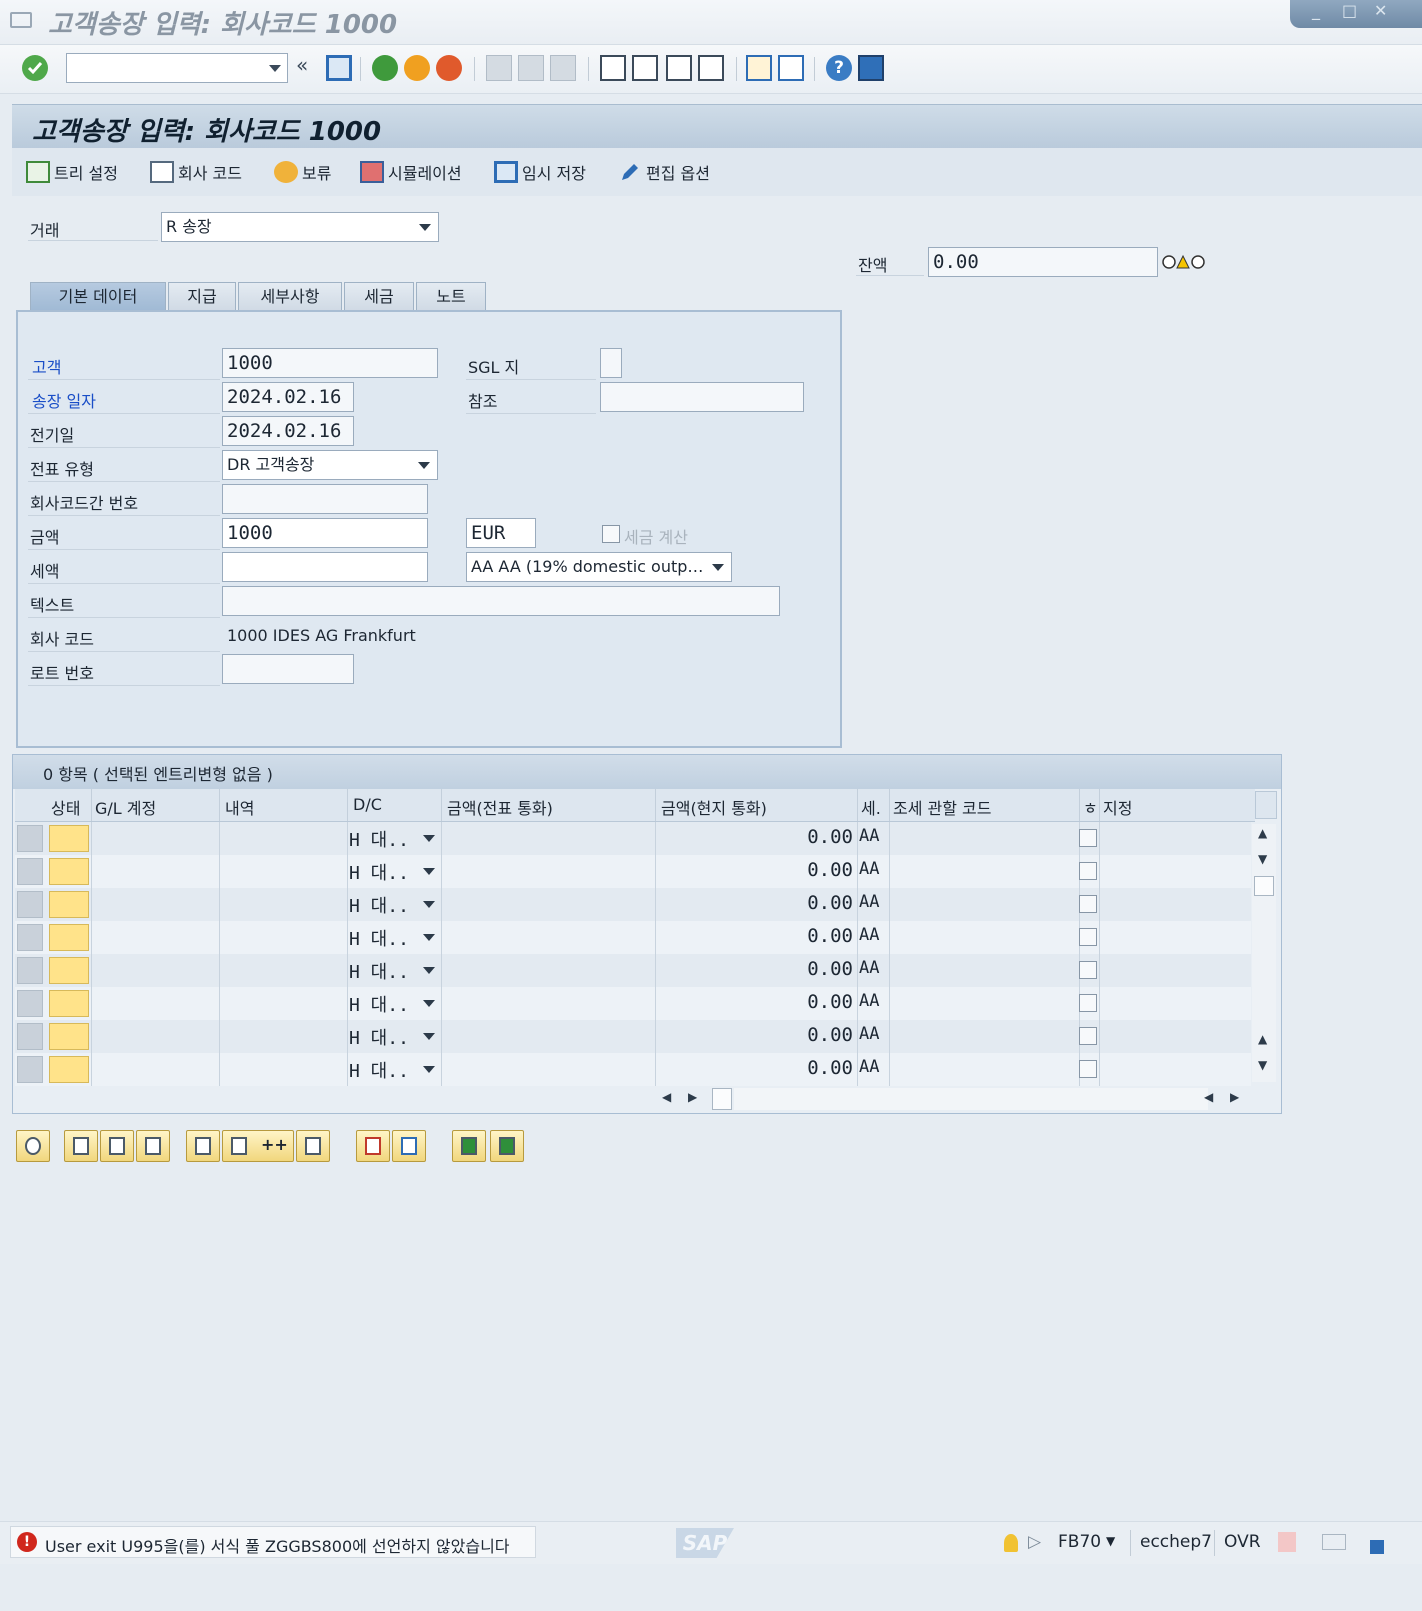  I want to click on exit-icon, so click(417, 68).